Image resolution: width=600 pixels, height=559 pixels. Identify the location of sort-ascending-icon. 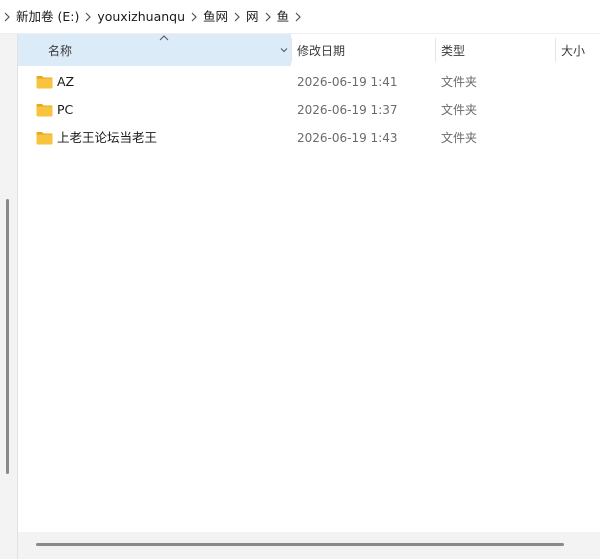
(164, 38).